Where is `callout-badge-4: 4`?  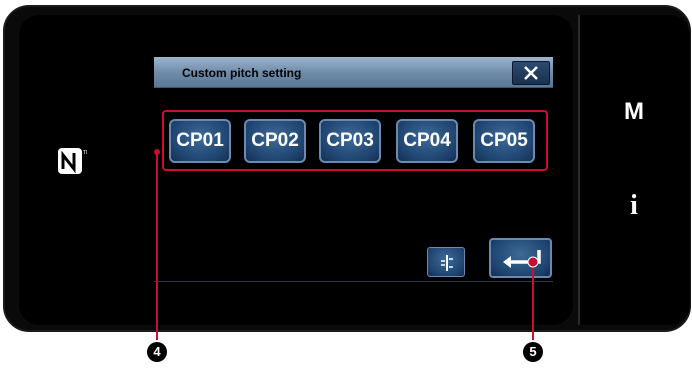
callout-badge-4: 4 is located at coordinates (157, 352).